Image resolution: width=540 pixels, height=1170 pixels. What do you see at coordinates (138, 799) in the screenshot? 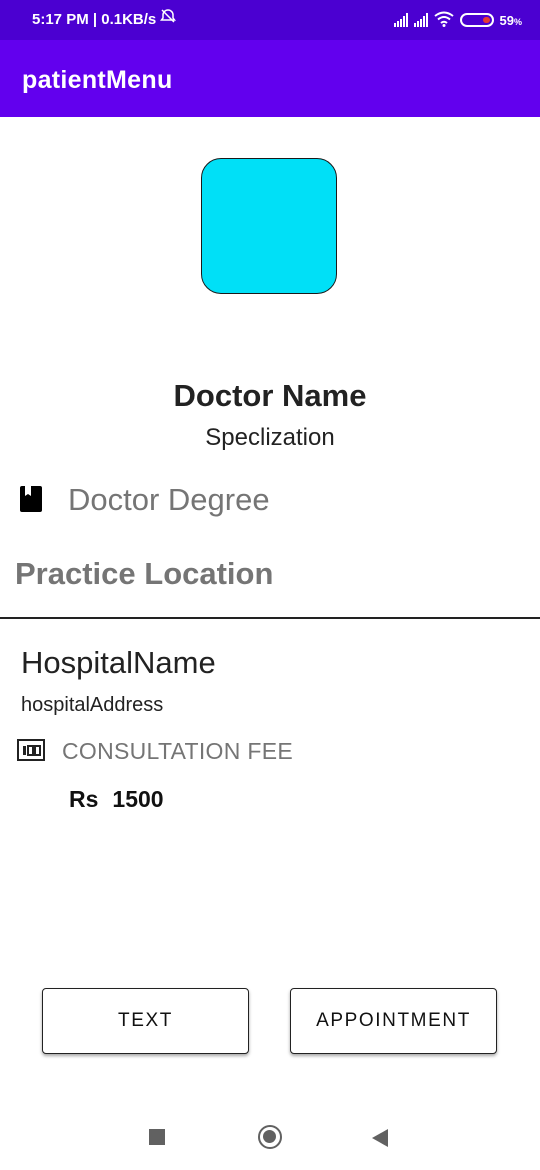
I see `fee-value: 1500` at bounding box center [138, 799].